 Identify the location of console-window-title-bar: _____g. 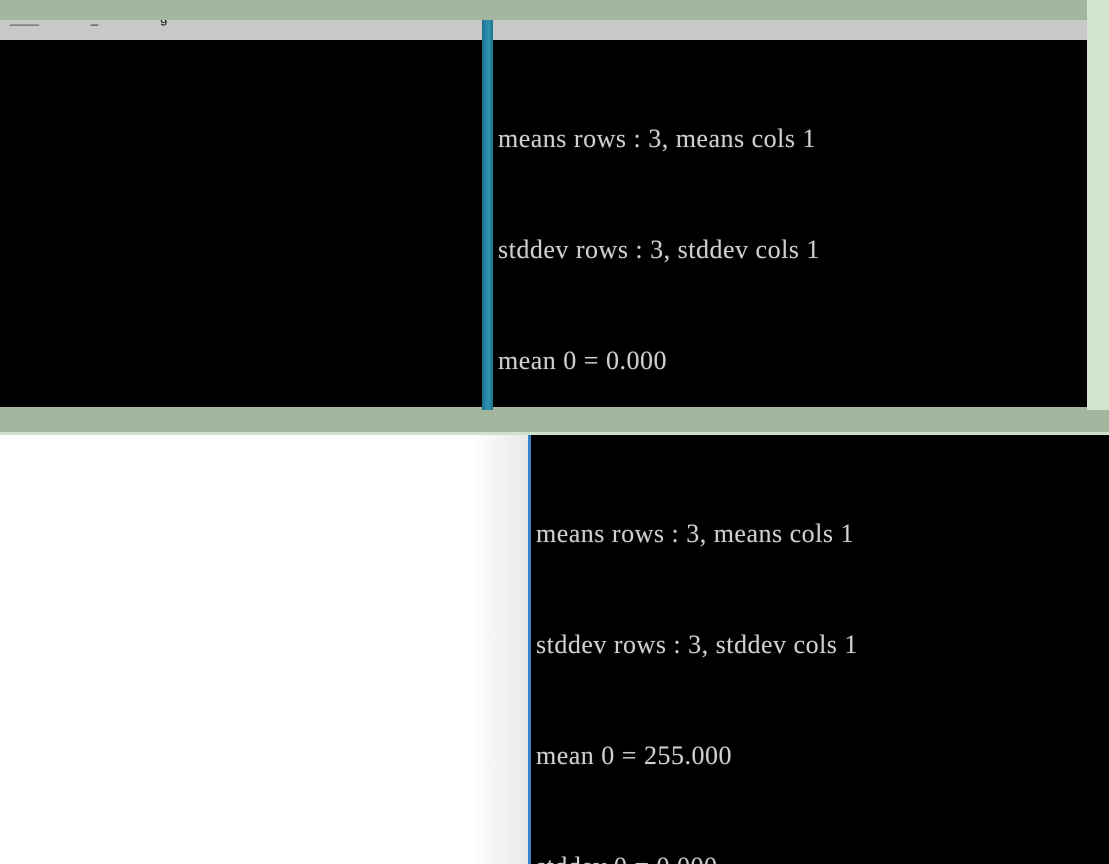
(543, 30).